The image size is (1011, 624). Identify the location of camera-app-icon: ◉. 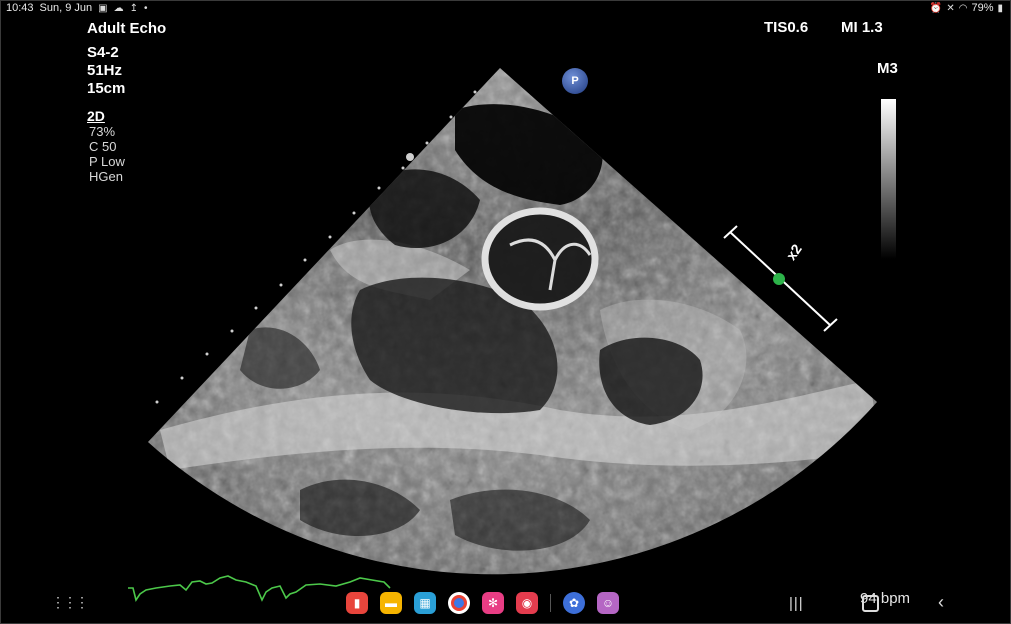
(527, 603).